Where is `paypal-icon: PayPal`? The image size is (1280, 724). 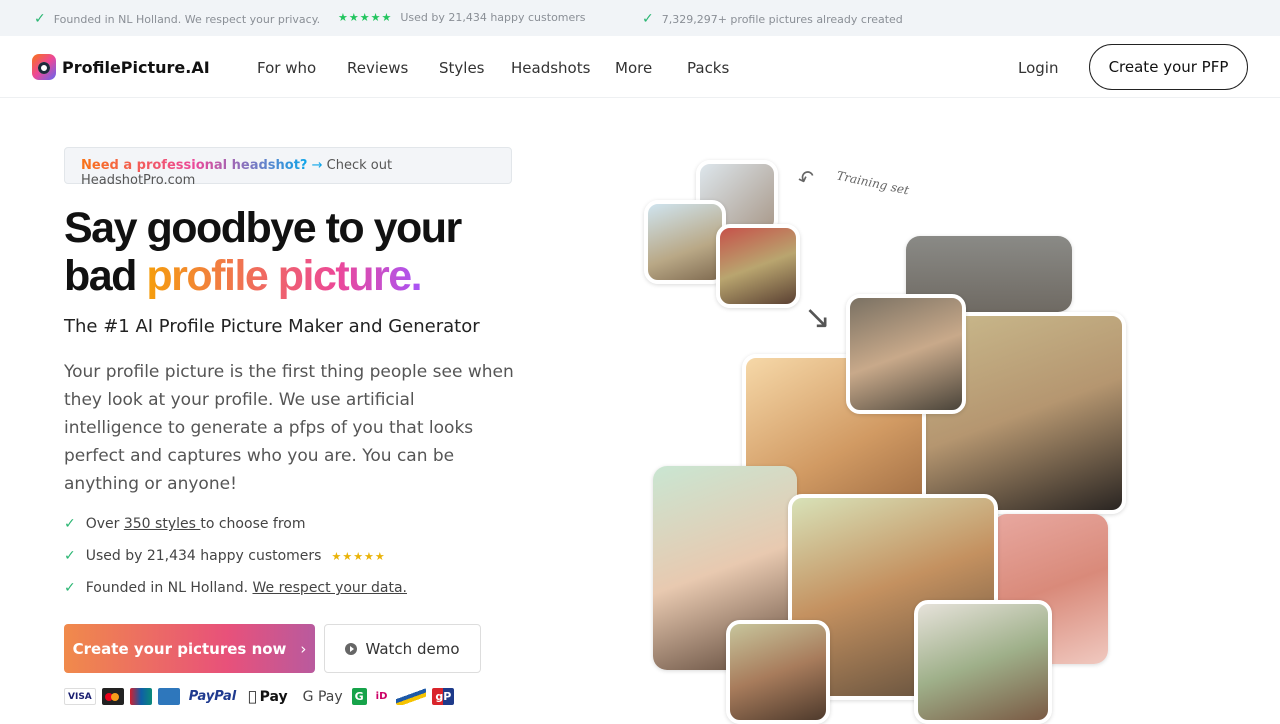
paypal-icon: PayPal is located at coordinates (212, 696).